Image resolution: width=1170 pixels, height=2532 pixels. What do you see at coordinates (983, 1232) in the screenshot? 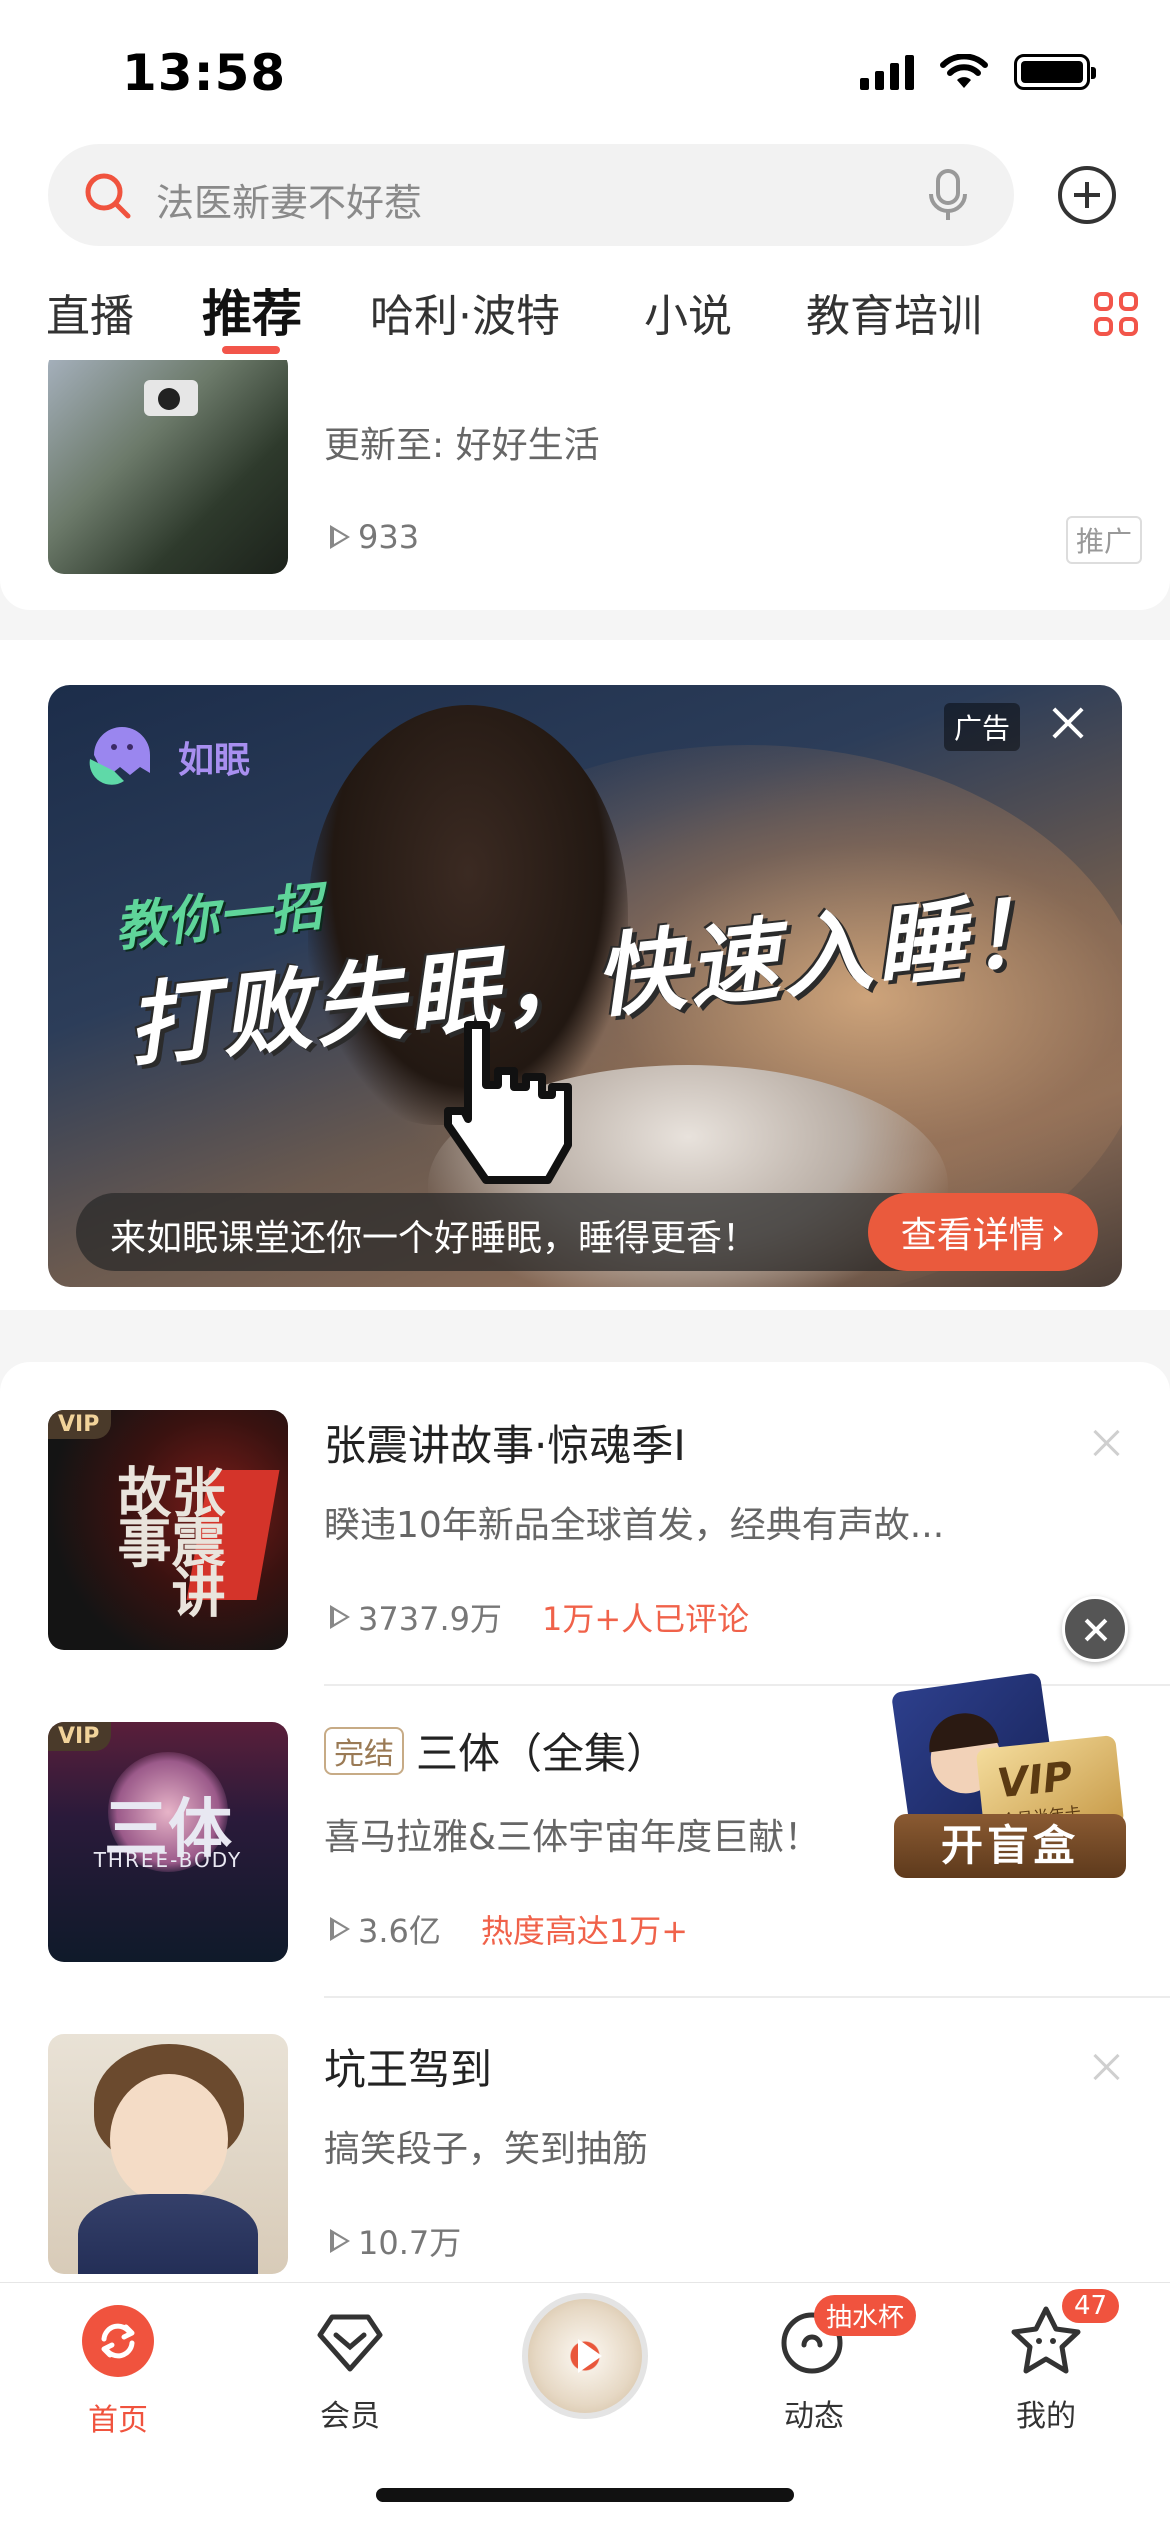
I see `view-details-button: 查看详情 ›` at bounding box center [983, 1232].